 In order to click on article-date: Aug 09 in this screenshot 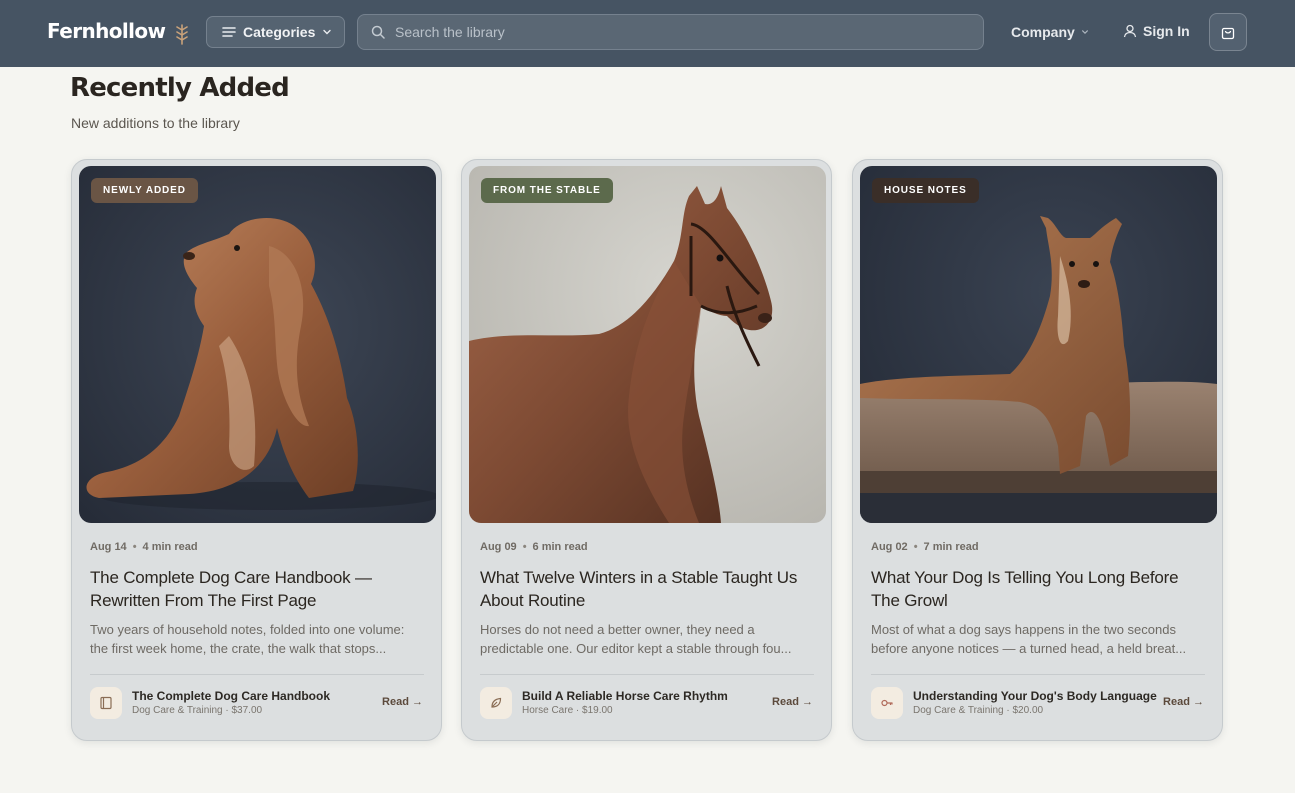, I will do `click(498, 547)`.